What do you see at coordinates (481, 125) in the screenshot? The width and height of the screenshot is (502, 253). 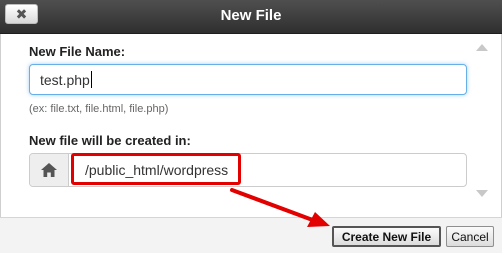 I see `scrollbar` at bounding box center [481, 125].